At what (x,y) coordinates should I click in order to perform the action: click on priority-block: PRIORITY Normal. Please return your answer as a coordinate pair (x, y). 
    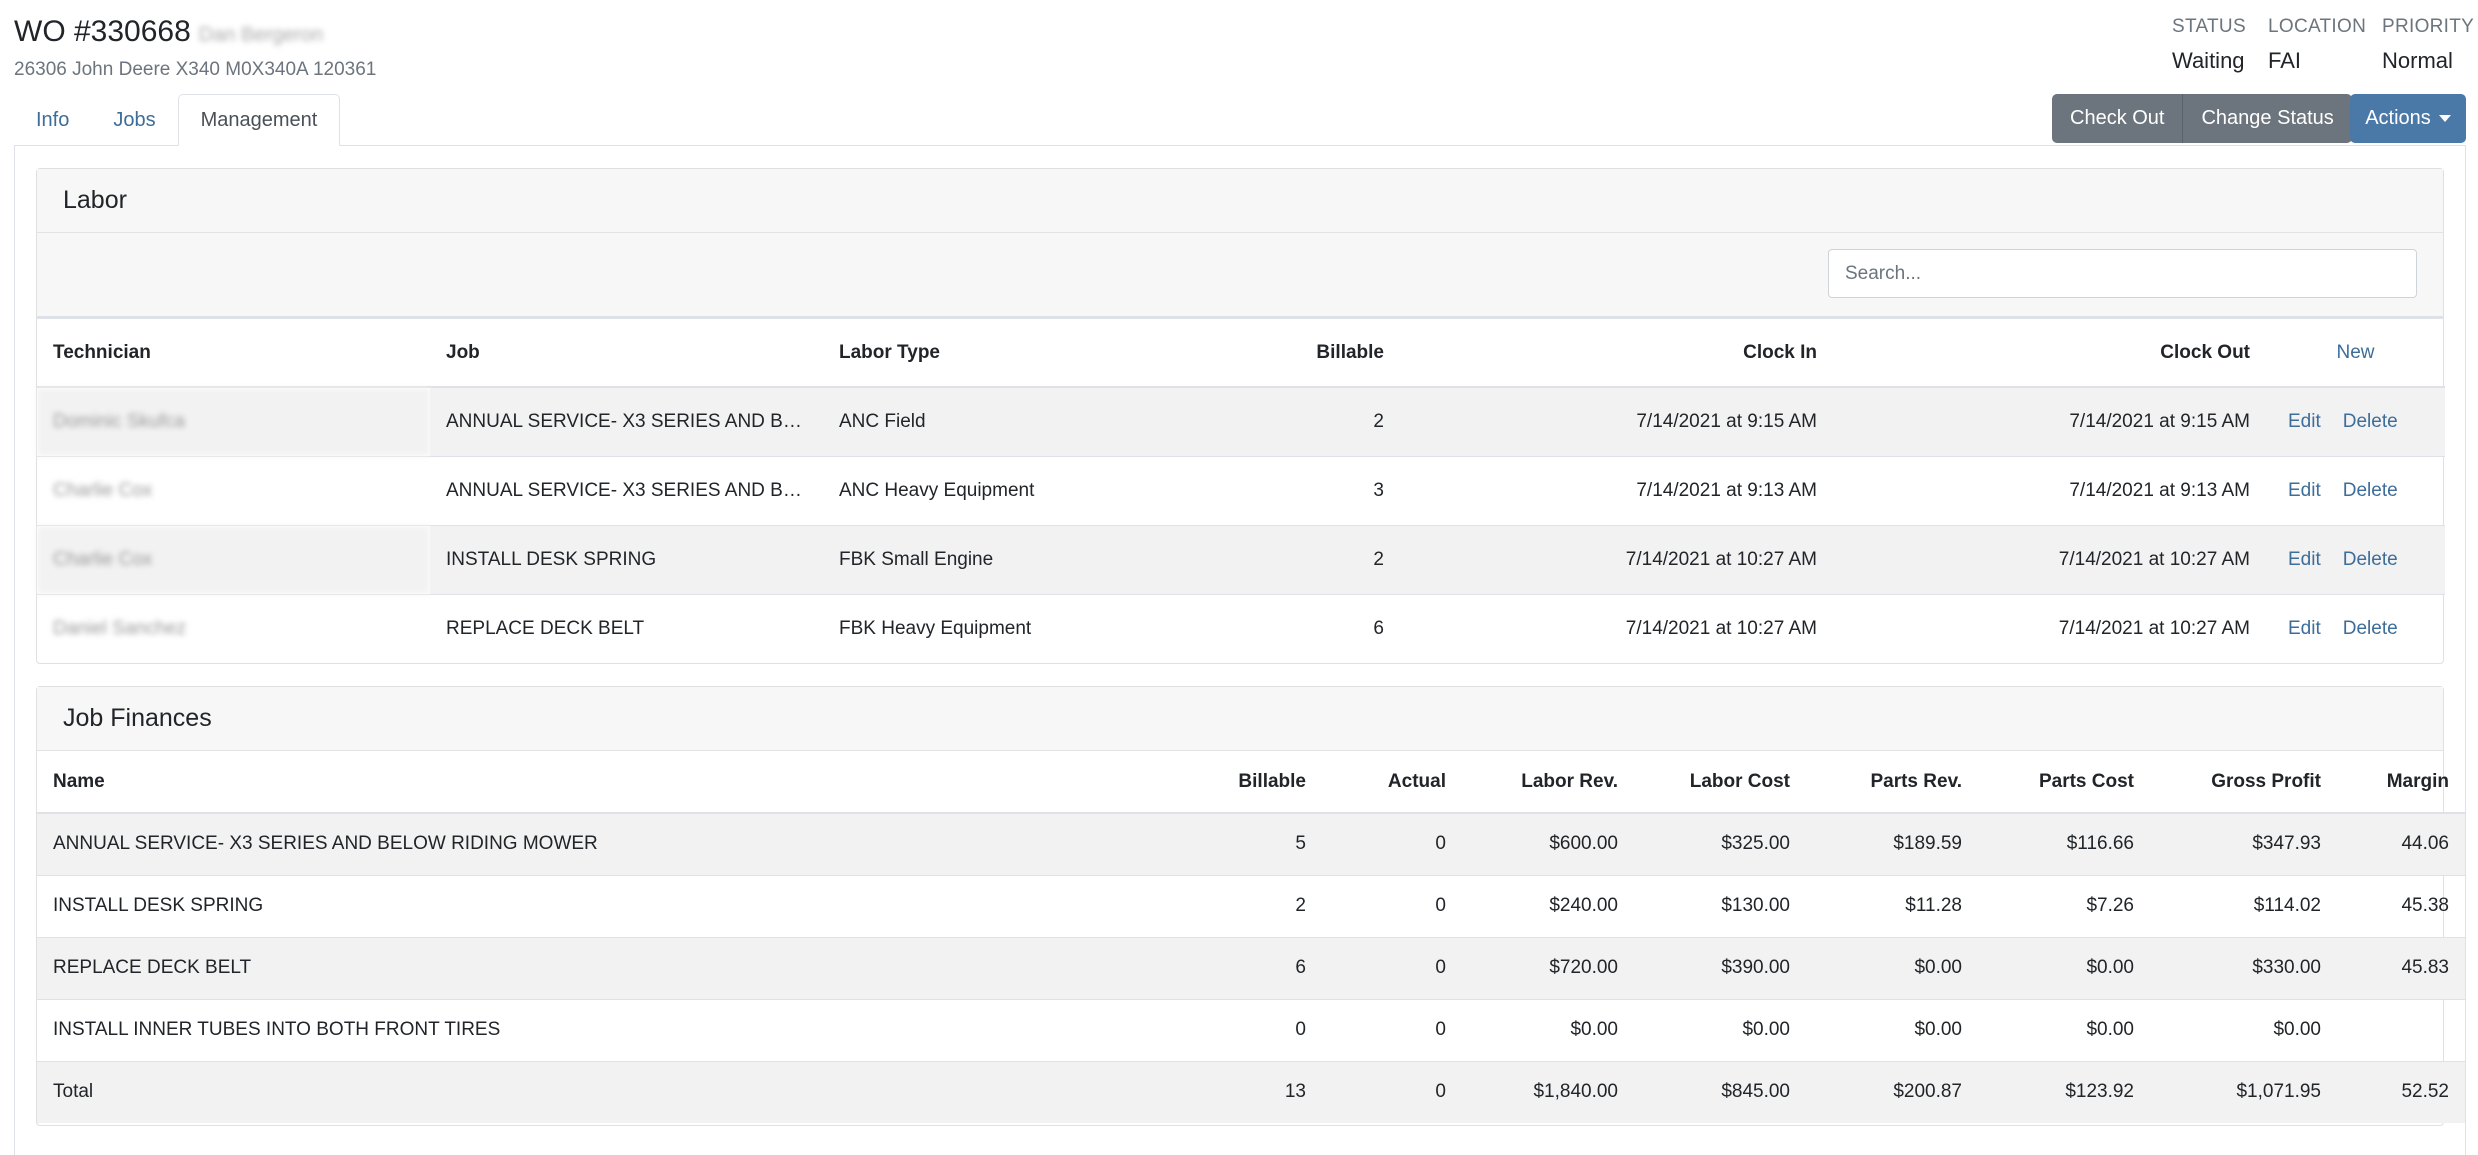
    Looking at the image, I should click on (2428, 45).